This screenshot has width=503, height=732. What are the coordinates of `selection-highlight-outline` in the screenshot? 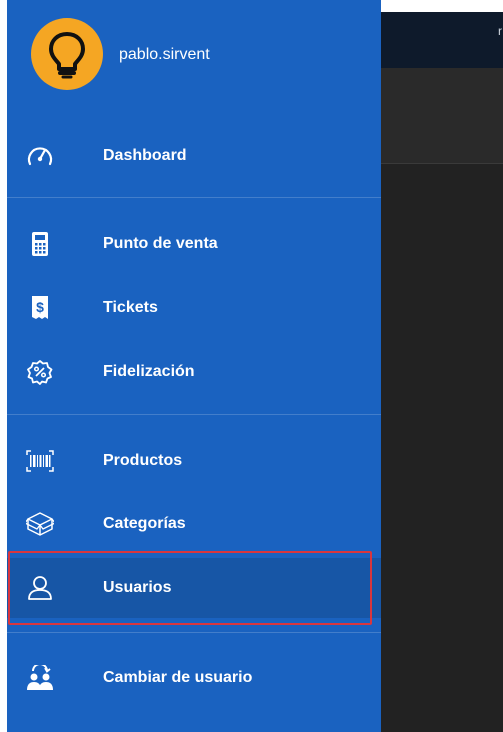 It's located at (190, 588).